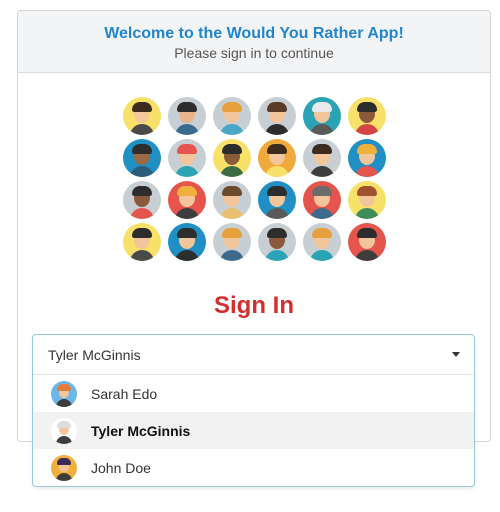 Image resolution: width=500 pixels, height=512 pixels. Describe the element at coordinates (64, 467) in the screenshot. I see `john-doe-avatar-icon` at that location.